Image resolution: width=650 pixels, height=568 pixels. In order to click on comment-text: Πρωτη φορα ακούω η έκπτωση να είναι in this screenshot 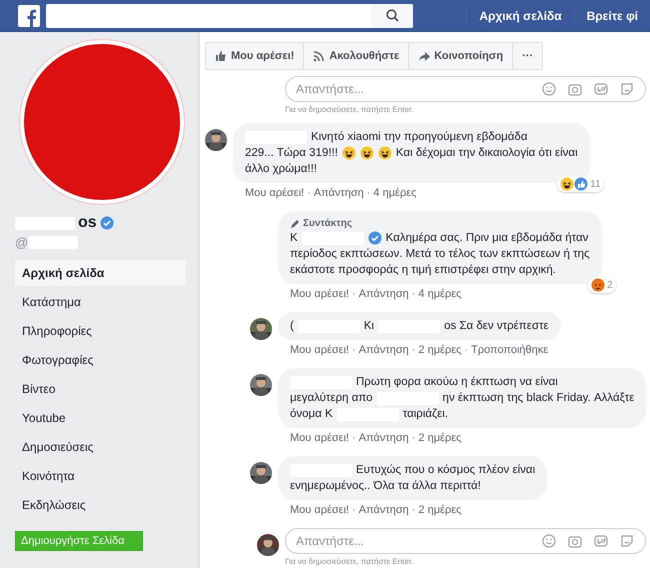, I will do `click(457, 382)`.